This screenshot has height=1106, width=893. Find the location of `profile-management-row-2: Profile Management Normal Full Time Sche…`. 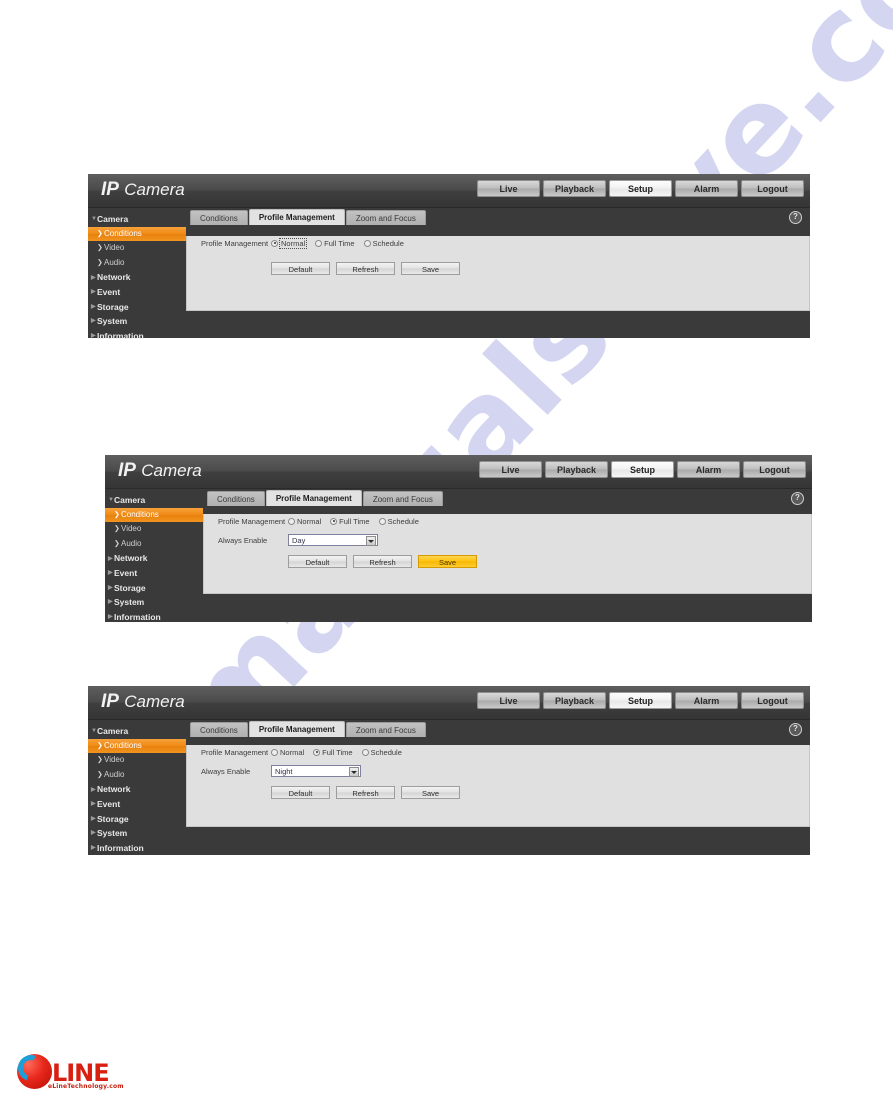

profile-management-row-2: Profile Management Normal Full Time Sche… is located at coordinates (514, 521).